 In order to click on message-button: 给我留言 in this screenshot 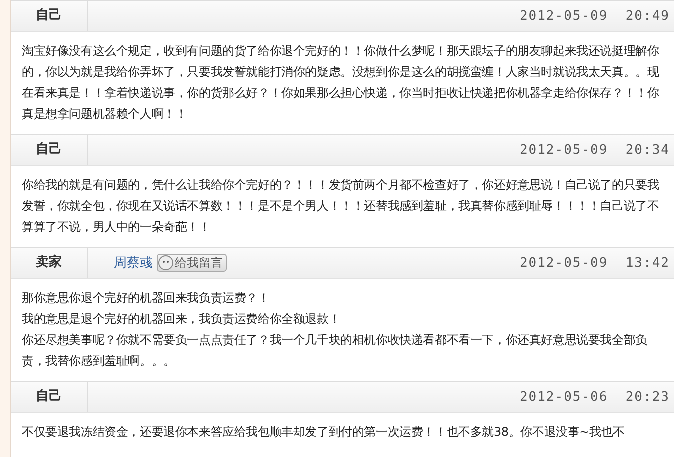, I will do `click(192, 263)`.